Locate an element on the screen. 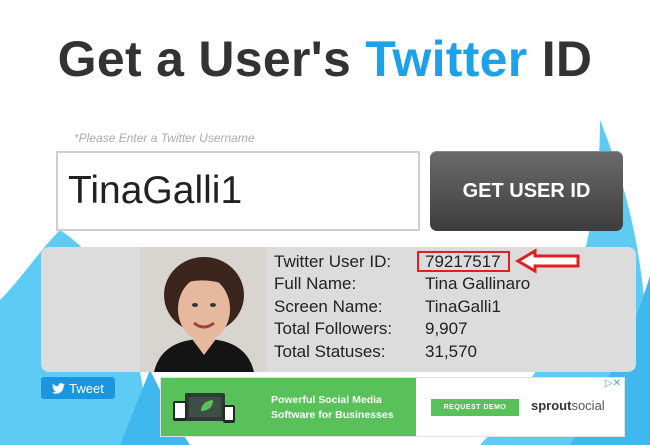  title-prefix: Get a User's is located at coordinates (211, 59).